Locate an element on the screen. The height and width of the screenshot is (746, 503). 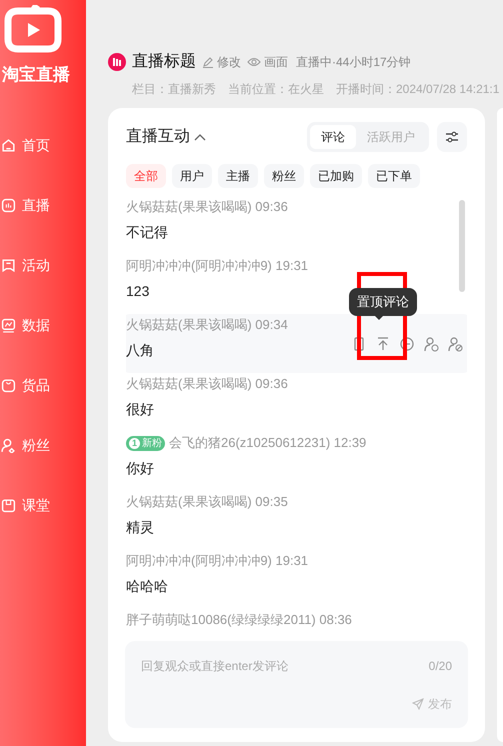
flag-icon is located at coordinates (8, 265).